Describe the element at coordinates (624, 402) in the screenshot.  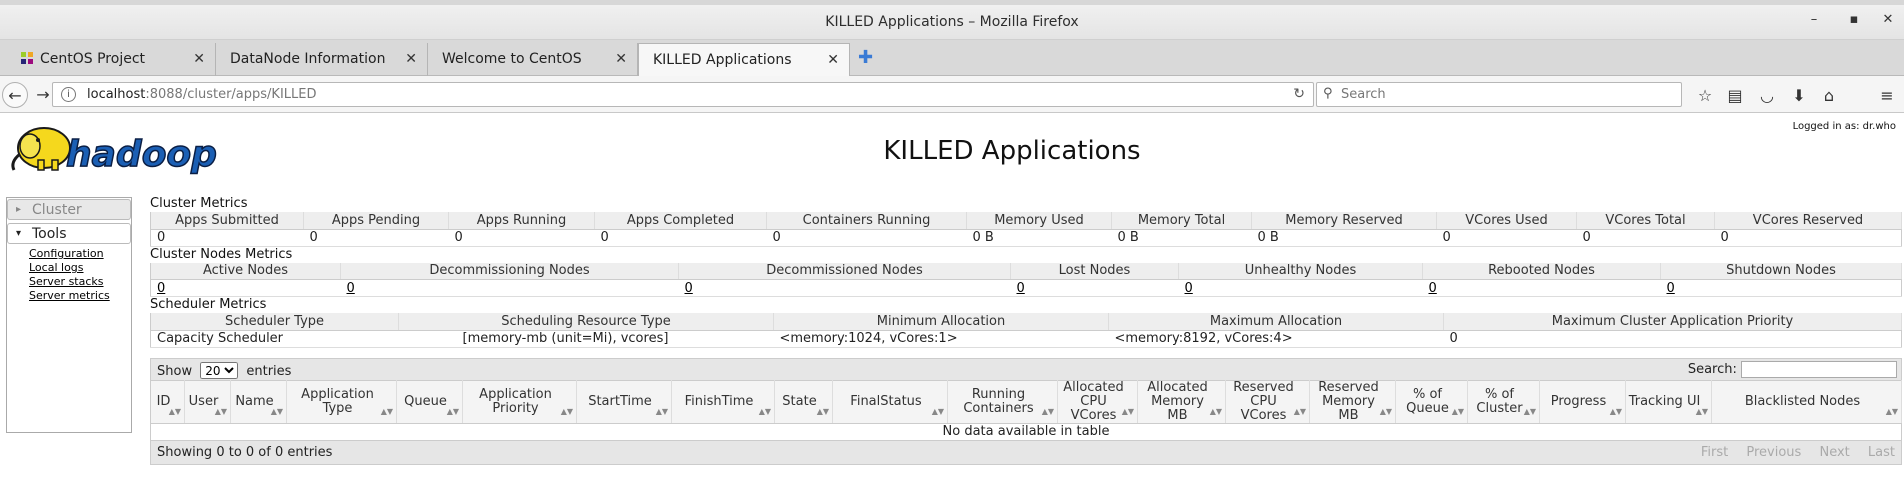
I see `column-header-starttime: StartTime ▲▼` at that location.